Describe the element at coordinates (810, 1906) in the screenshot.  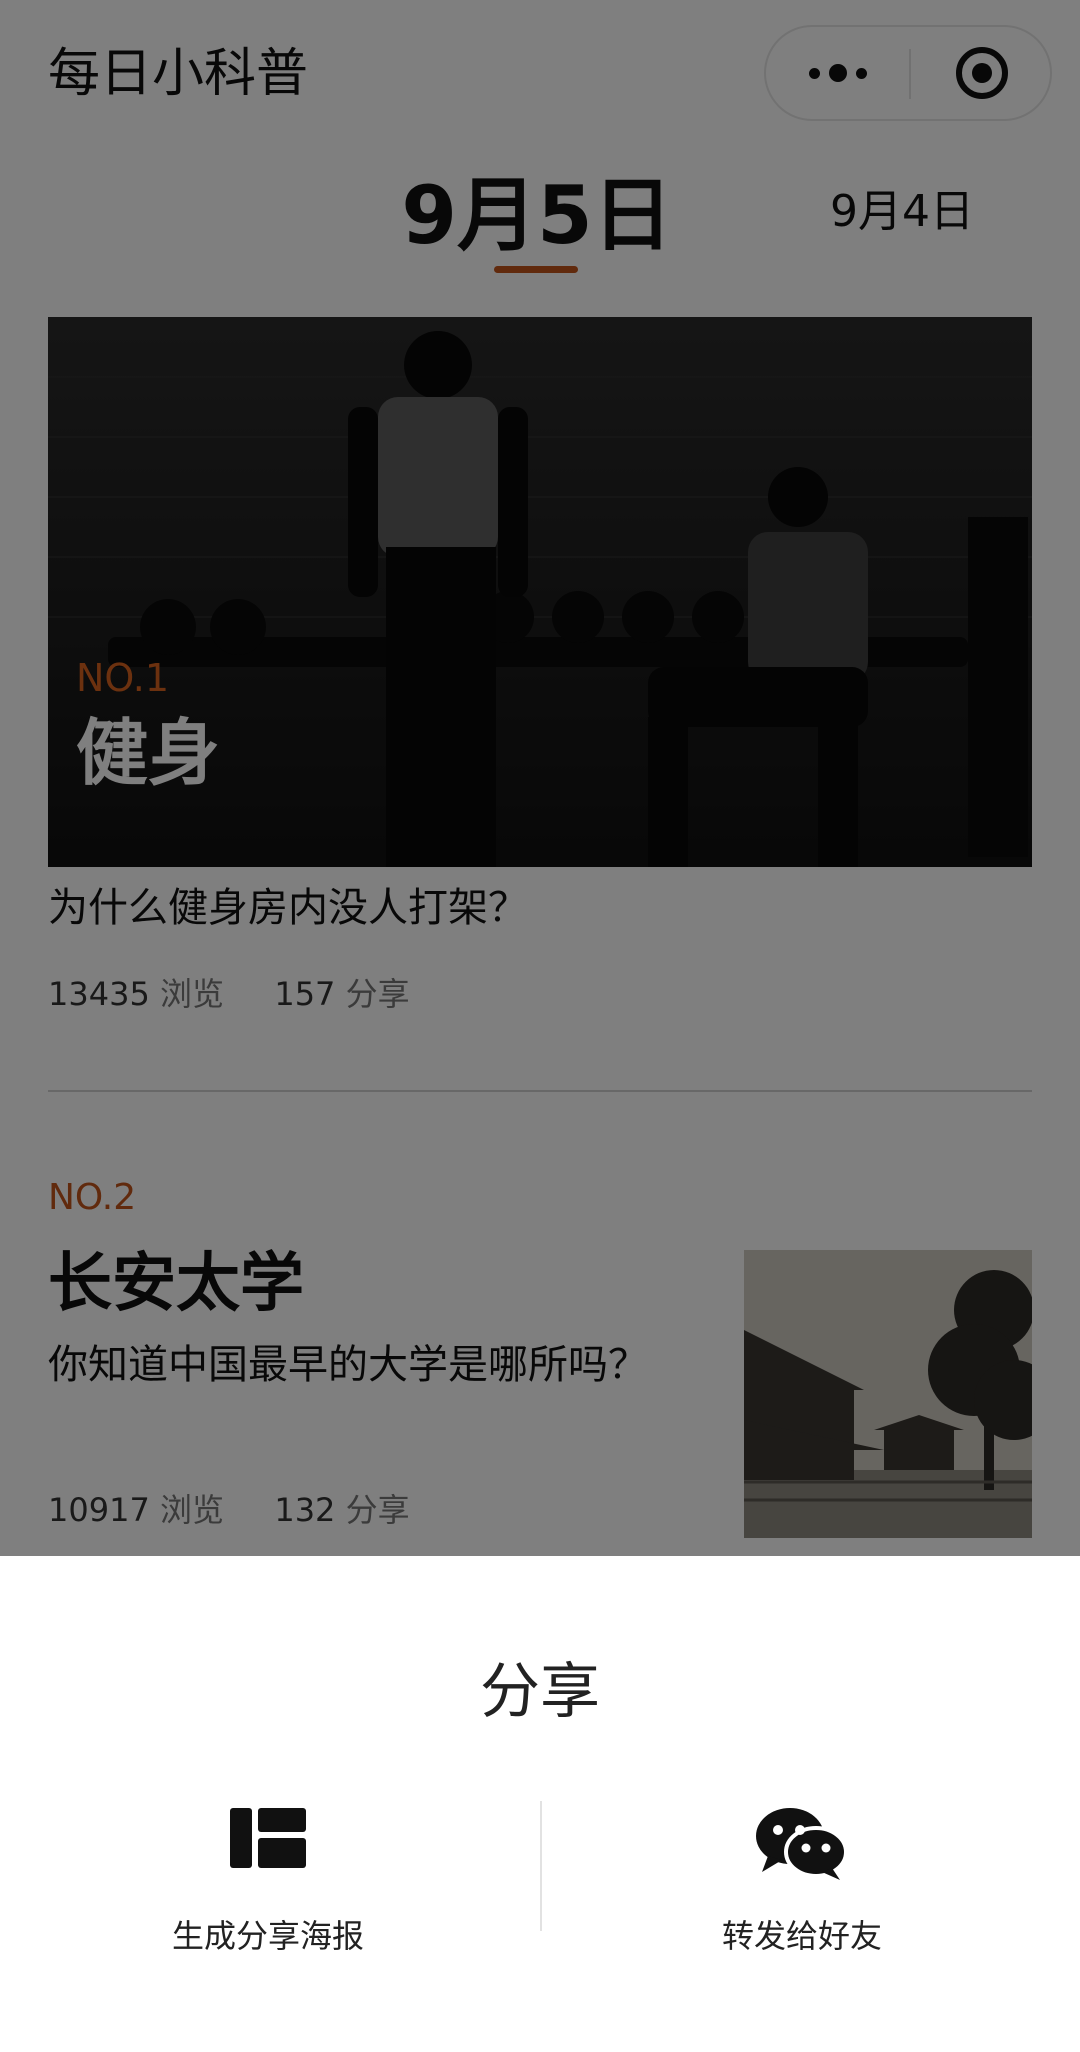
I see `forward-to-friend-button: 转发给好友` at that location.